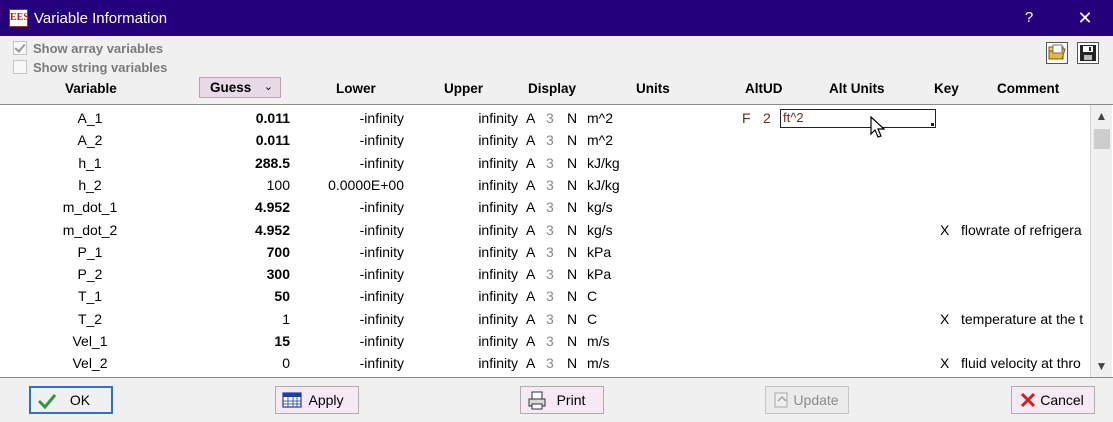  I want to click on show-string-option: Show string variables, so click(90, 67).